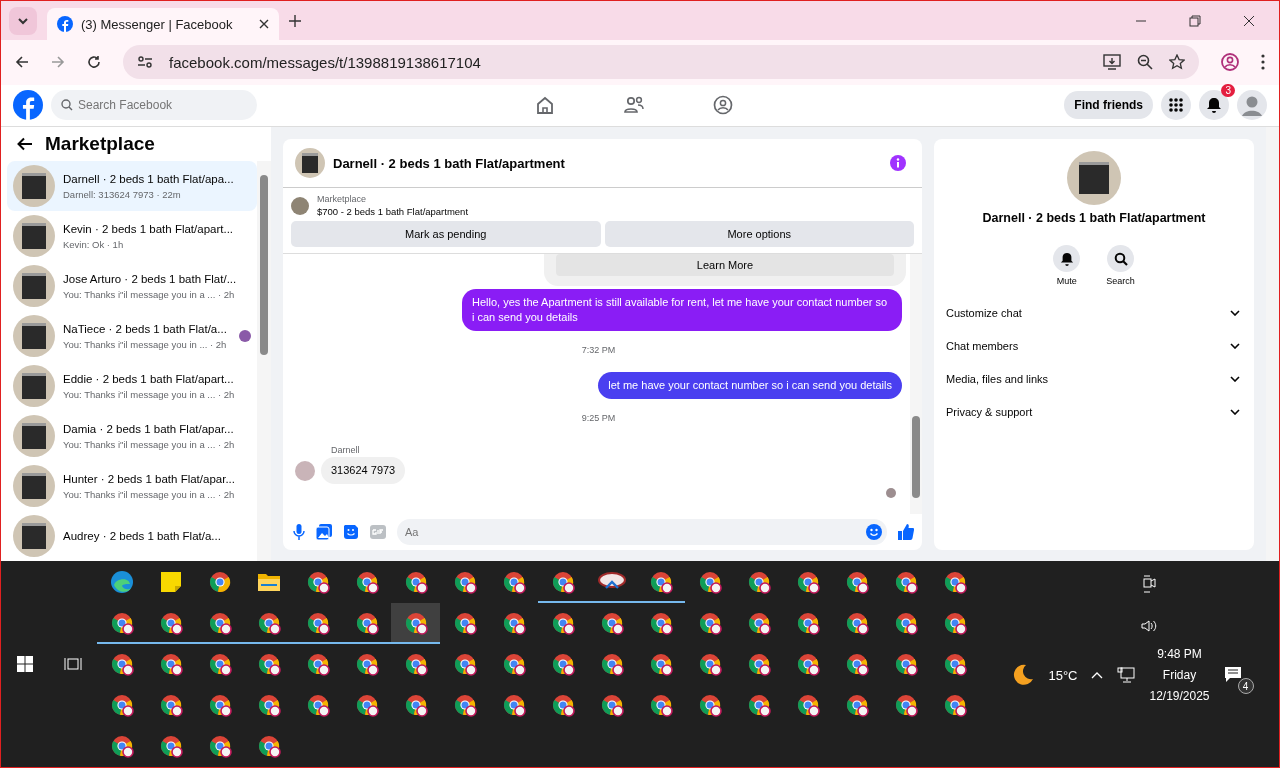 The height and width of the screenshot is (768, 1280). What do you see at coordinates (154, 105) in the screenshot?
I see `search-field: Search Facebook` at bounding box center [154, 105].